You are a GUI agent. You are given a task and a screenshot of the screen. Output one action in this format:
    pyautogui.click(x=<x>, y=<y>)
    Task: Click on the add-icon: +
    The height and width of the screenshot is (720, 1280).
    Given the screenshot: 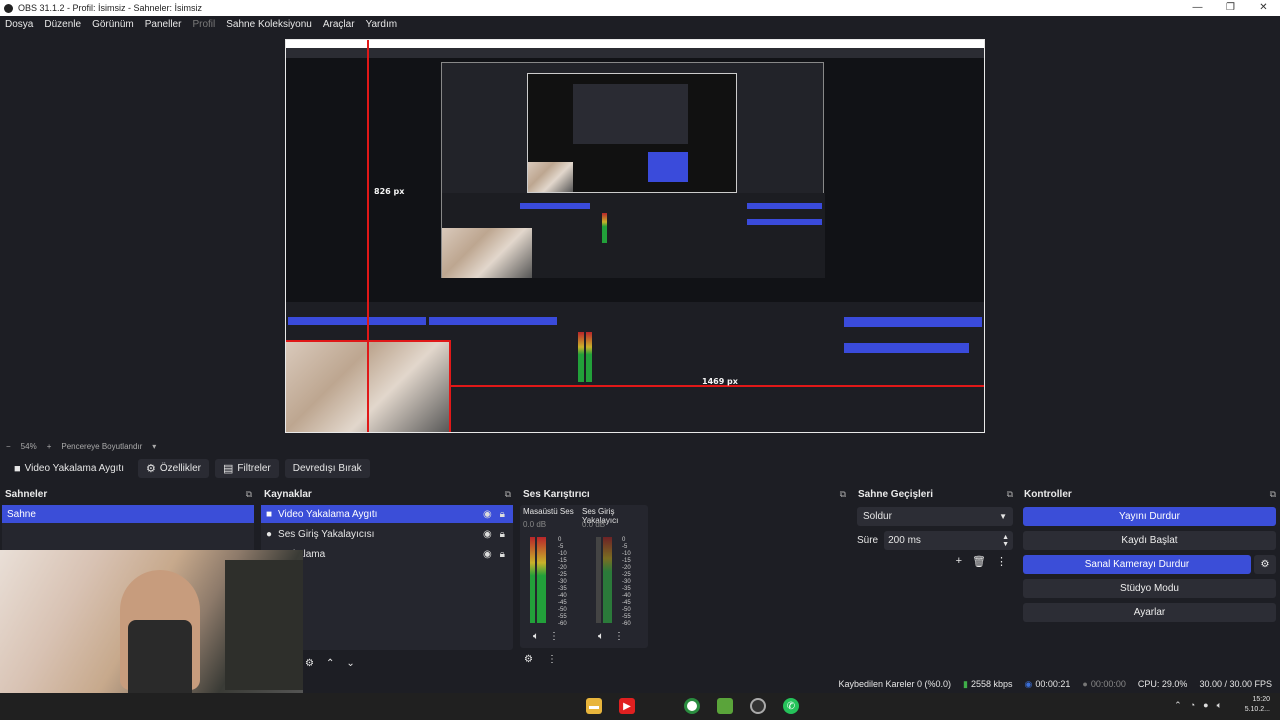 What is the action you would take?
    pyautogui.click(x=959, y=561)
    